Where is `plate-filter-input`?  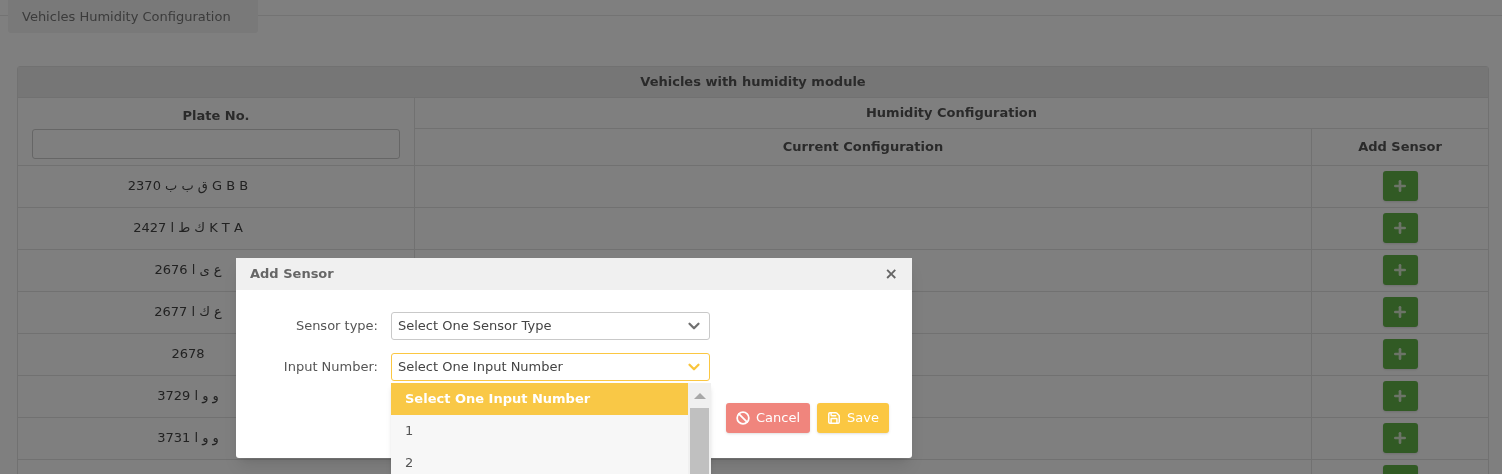 plate-filter-input is located at coordinates (216, 143).